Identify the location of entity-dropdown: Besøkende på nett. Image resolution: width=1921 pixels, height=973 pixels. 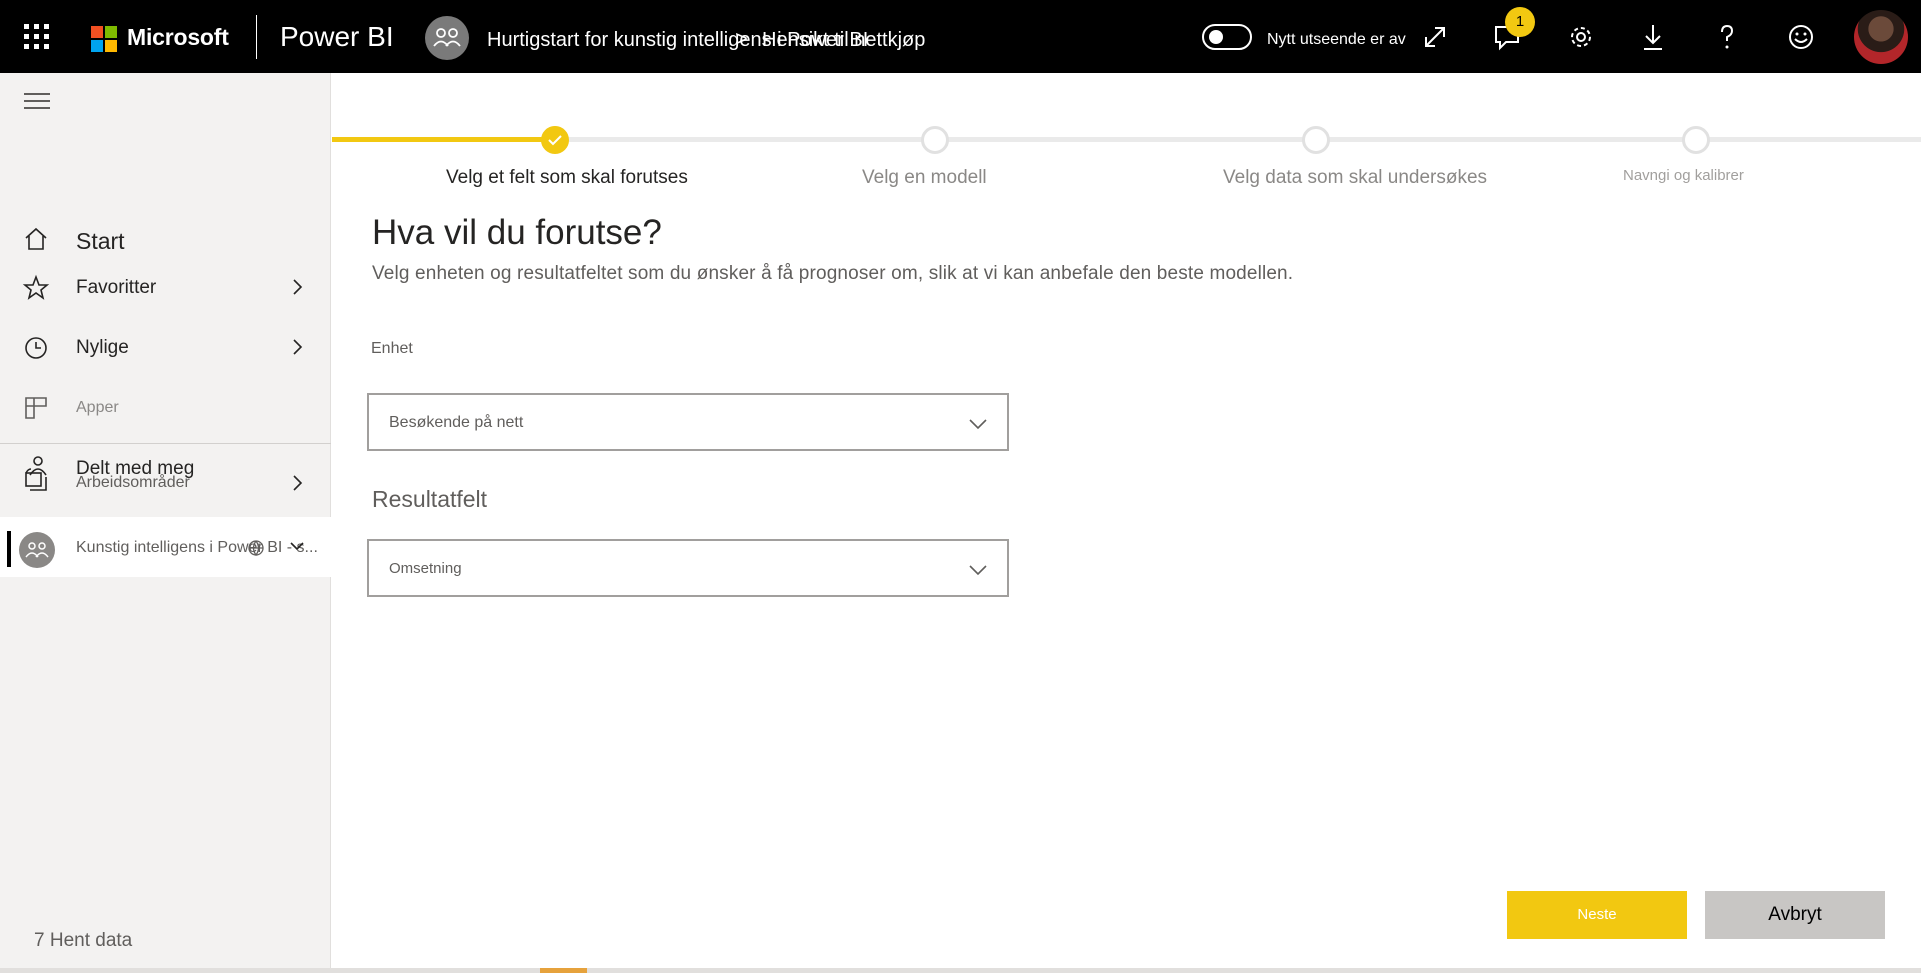
(688, 422).